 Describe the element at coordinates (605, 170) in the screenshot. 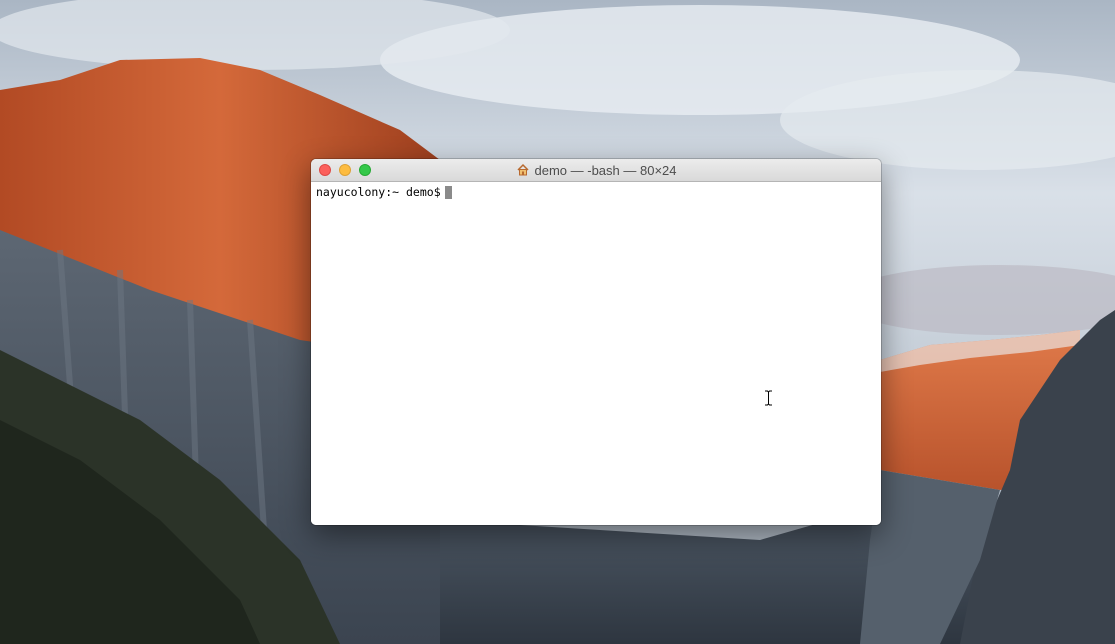

I see `window-title-text: demo — -bash — 80×24` at that location.